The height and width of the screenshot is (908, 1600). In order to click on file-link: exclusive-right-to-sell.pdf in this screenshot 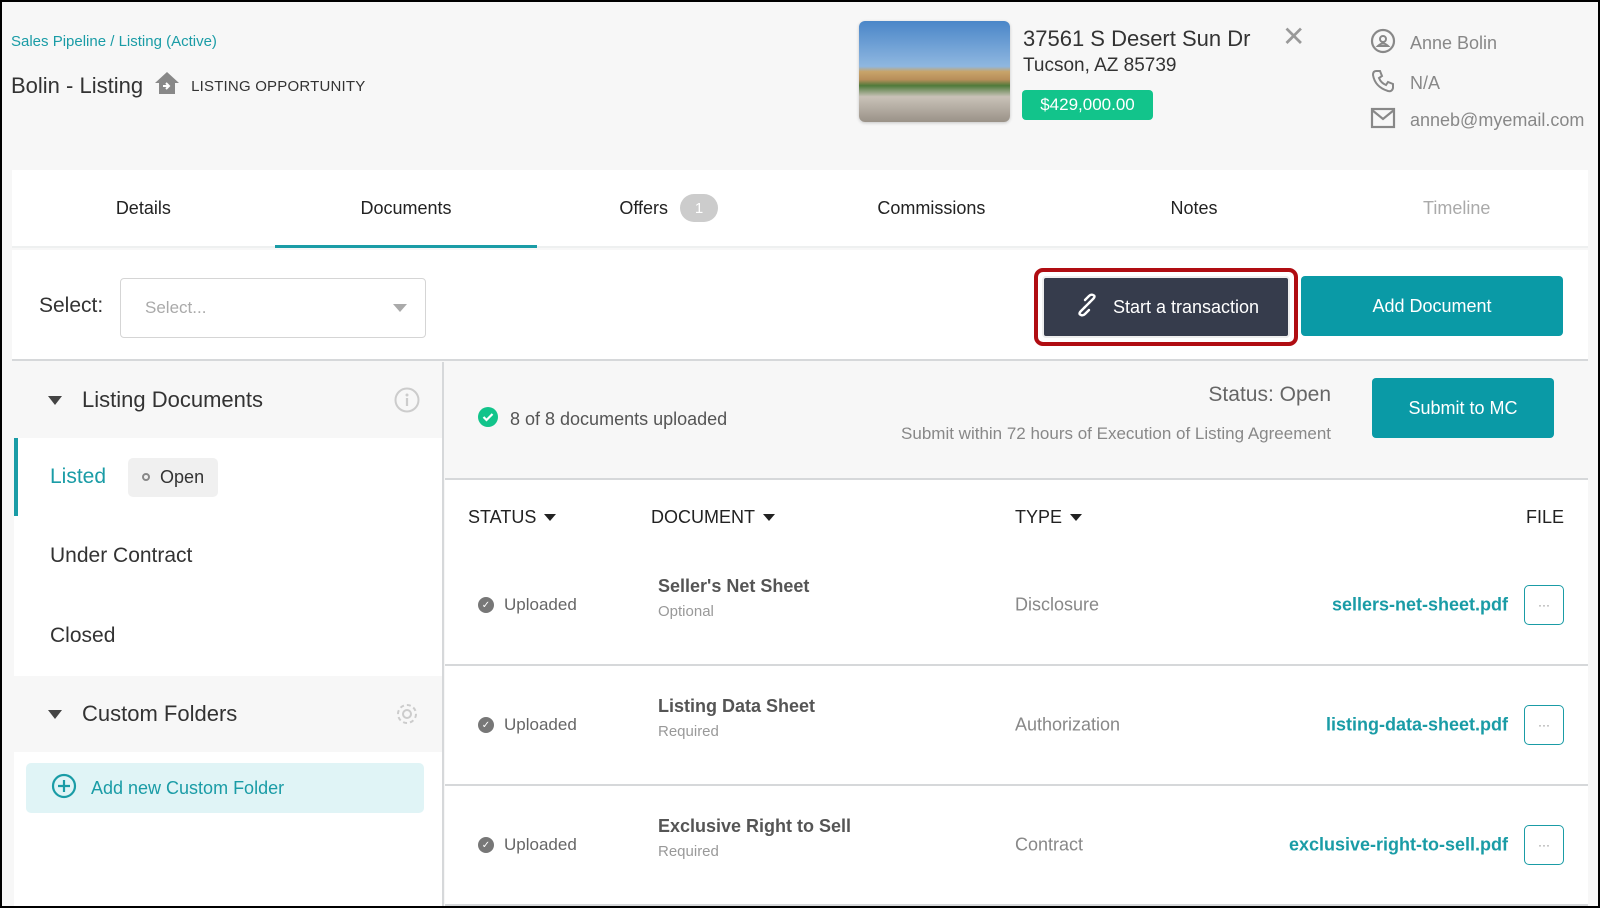, I will do `click(1398, 845)`.